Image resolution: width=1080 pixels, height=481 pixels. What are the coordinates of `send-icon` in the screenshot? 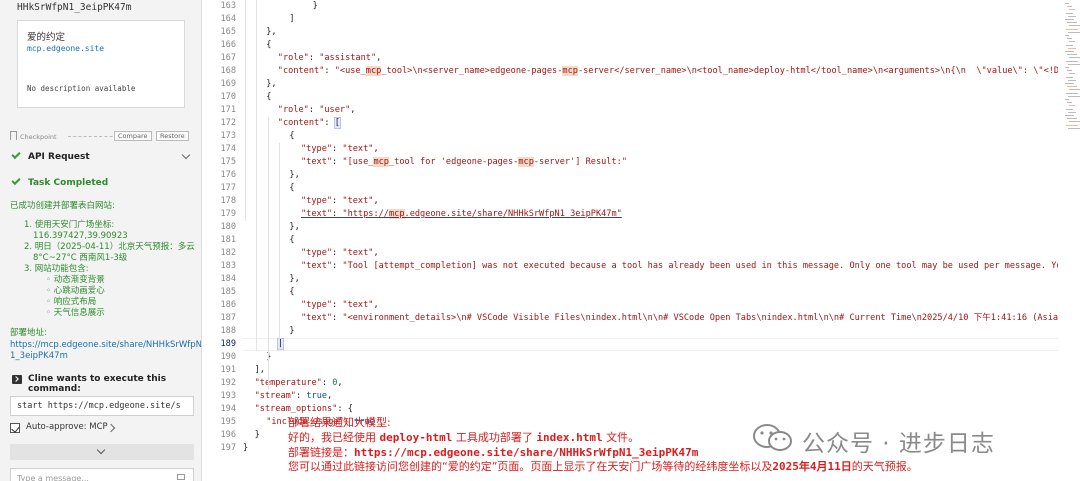 It's located at (181, 477).